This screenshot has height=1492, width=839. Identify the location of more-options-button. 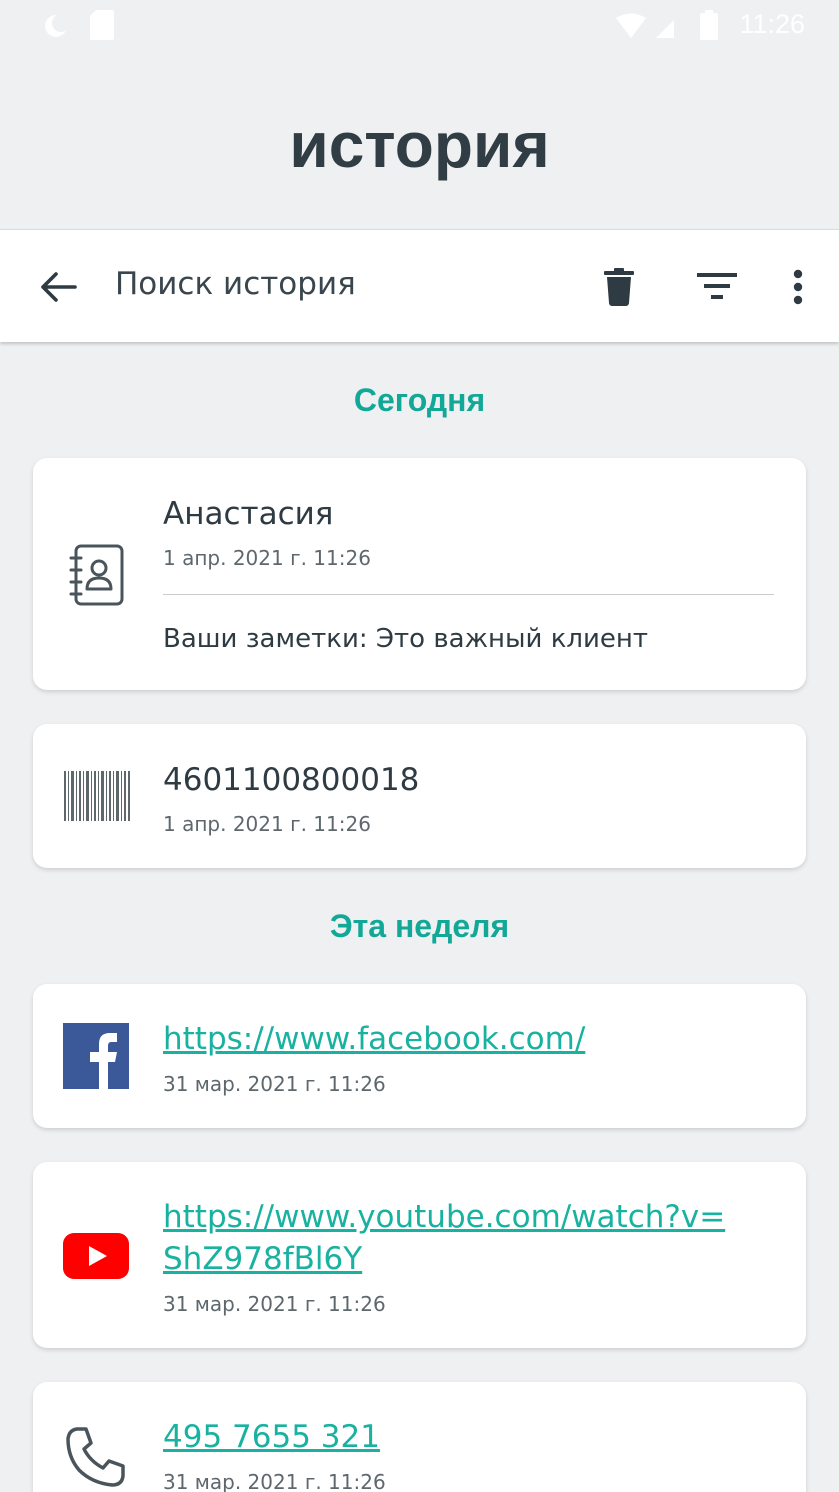
(798, 286).